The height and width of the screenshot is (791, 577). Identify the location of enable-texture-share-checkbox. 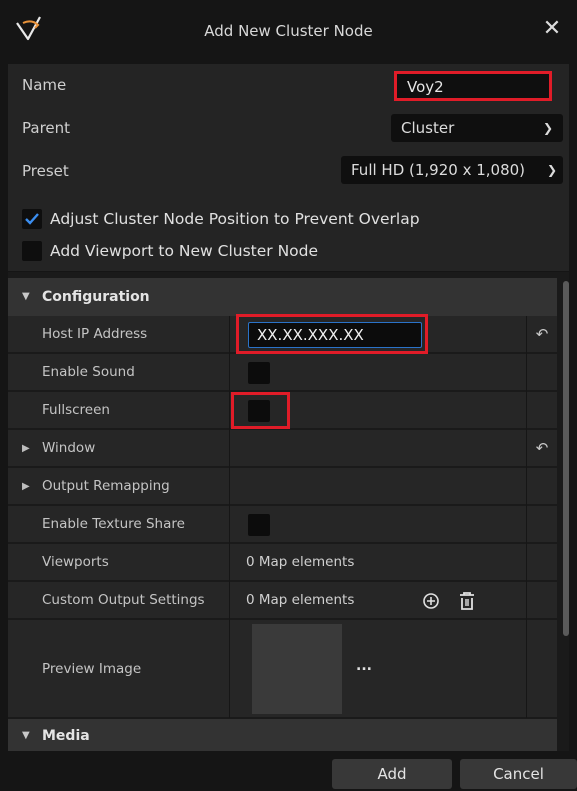
(259, 525).